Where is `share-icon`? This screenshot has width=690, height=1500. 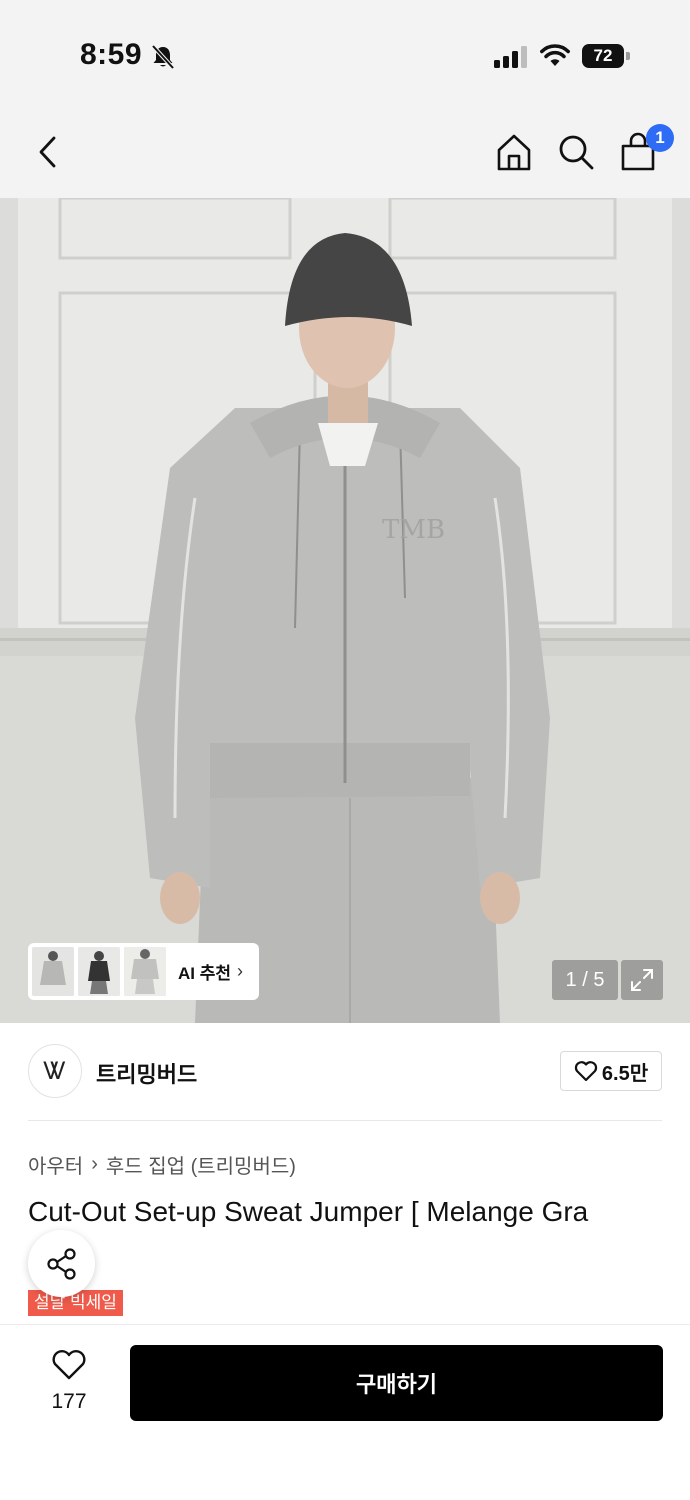 share-icon is located at coordinates (61, 1263).